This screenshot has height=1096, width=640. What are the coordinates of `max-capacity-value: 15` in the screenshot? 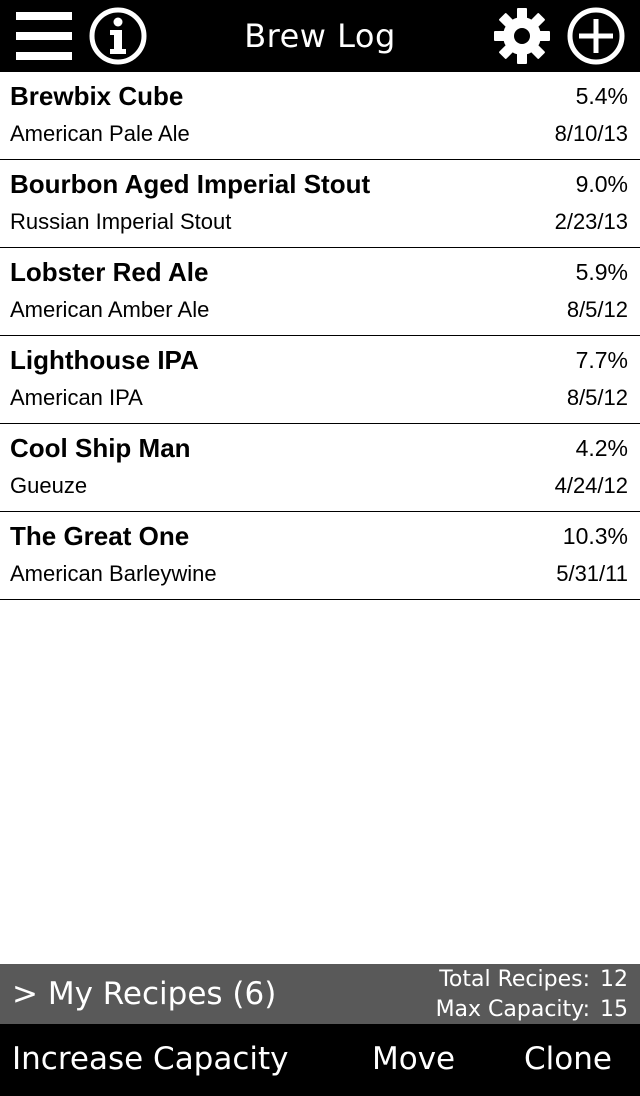 It's located at (614, 1009).